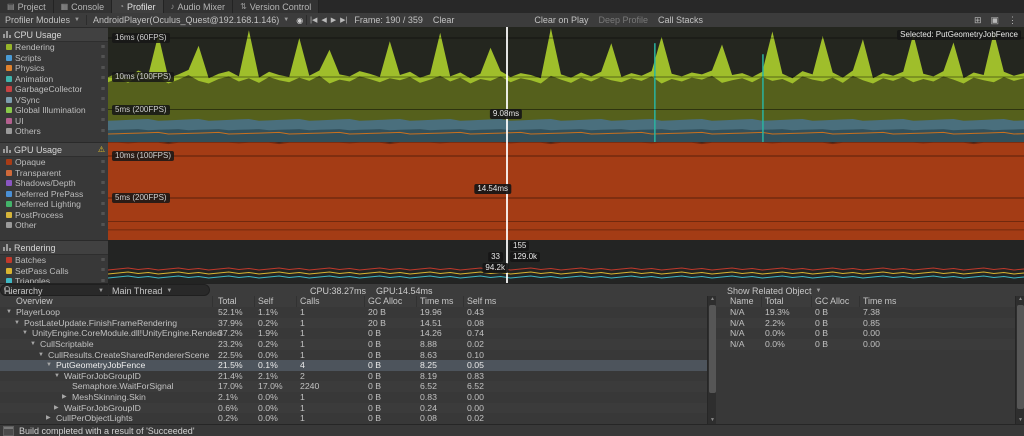  Describe the element at coordinates (313, 20) in the screenshot. I see `first-frame-button: |◀` at that location.